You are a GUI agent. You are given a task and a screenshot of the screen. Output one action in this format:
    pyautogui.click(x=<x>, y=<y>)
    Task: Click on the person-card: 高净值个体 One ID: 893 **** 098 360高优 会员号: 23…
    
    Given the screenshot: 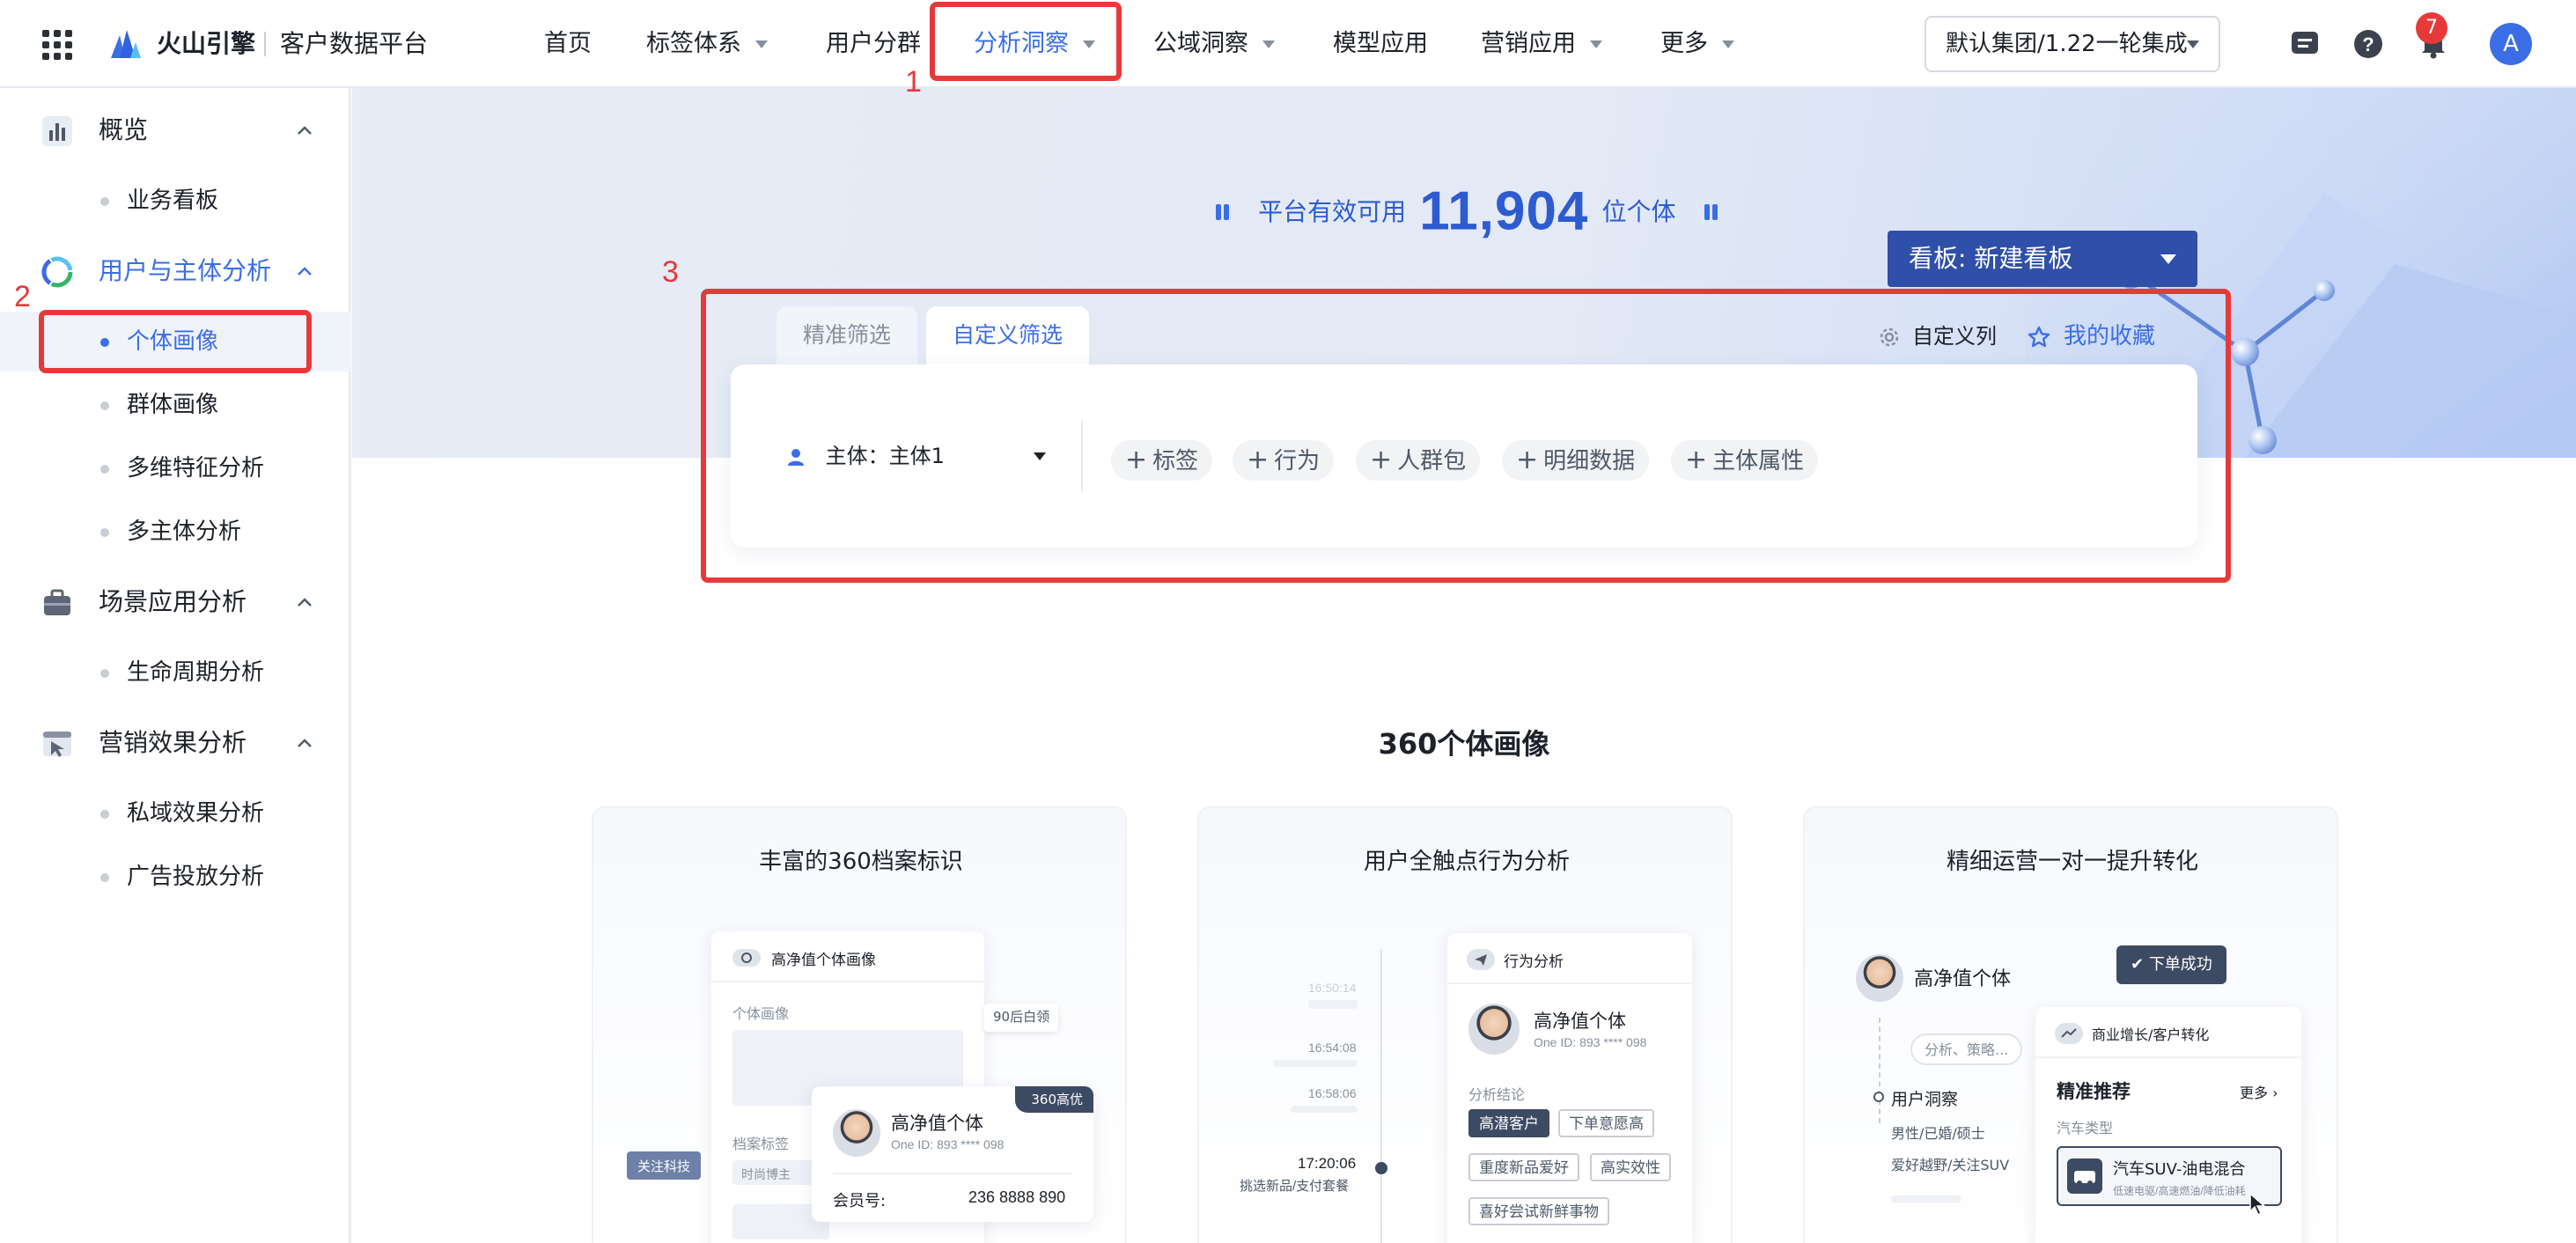 What is the action you would take?
    pyautogui.click(x=953, y=1154)
    